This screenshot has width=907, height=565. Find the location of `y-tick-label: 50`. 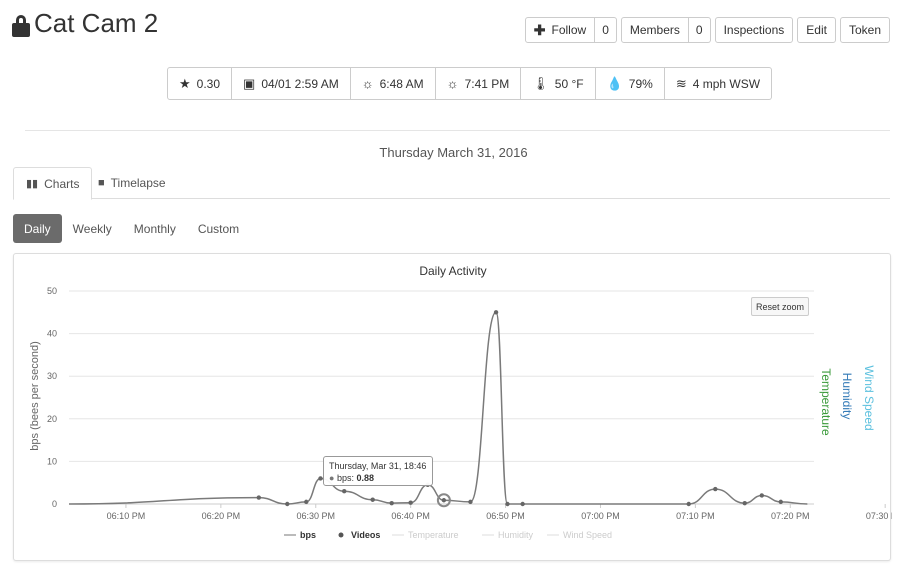

y-tick-label: 50 is located at coordinates (52, 291).